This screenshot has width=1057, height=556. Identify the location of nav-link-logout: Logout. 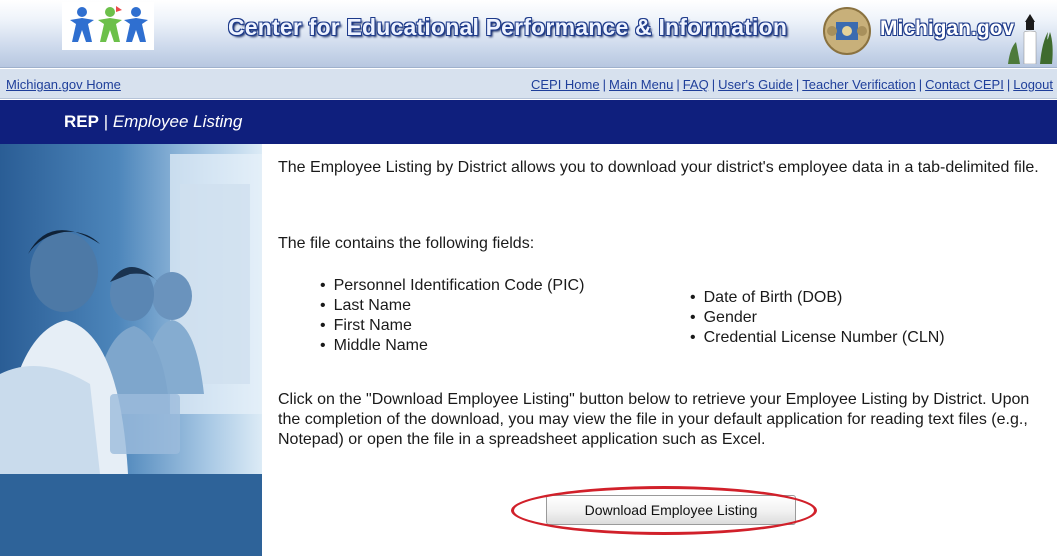
(1033, 84).